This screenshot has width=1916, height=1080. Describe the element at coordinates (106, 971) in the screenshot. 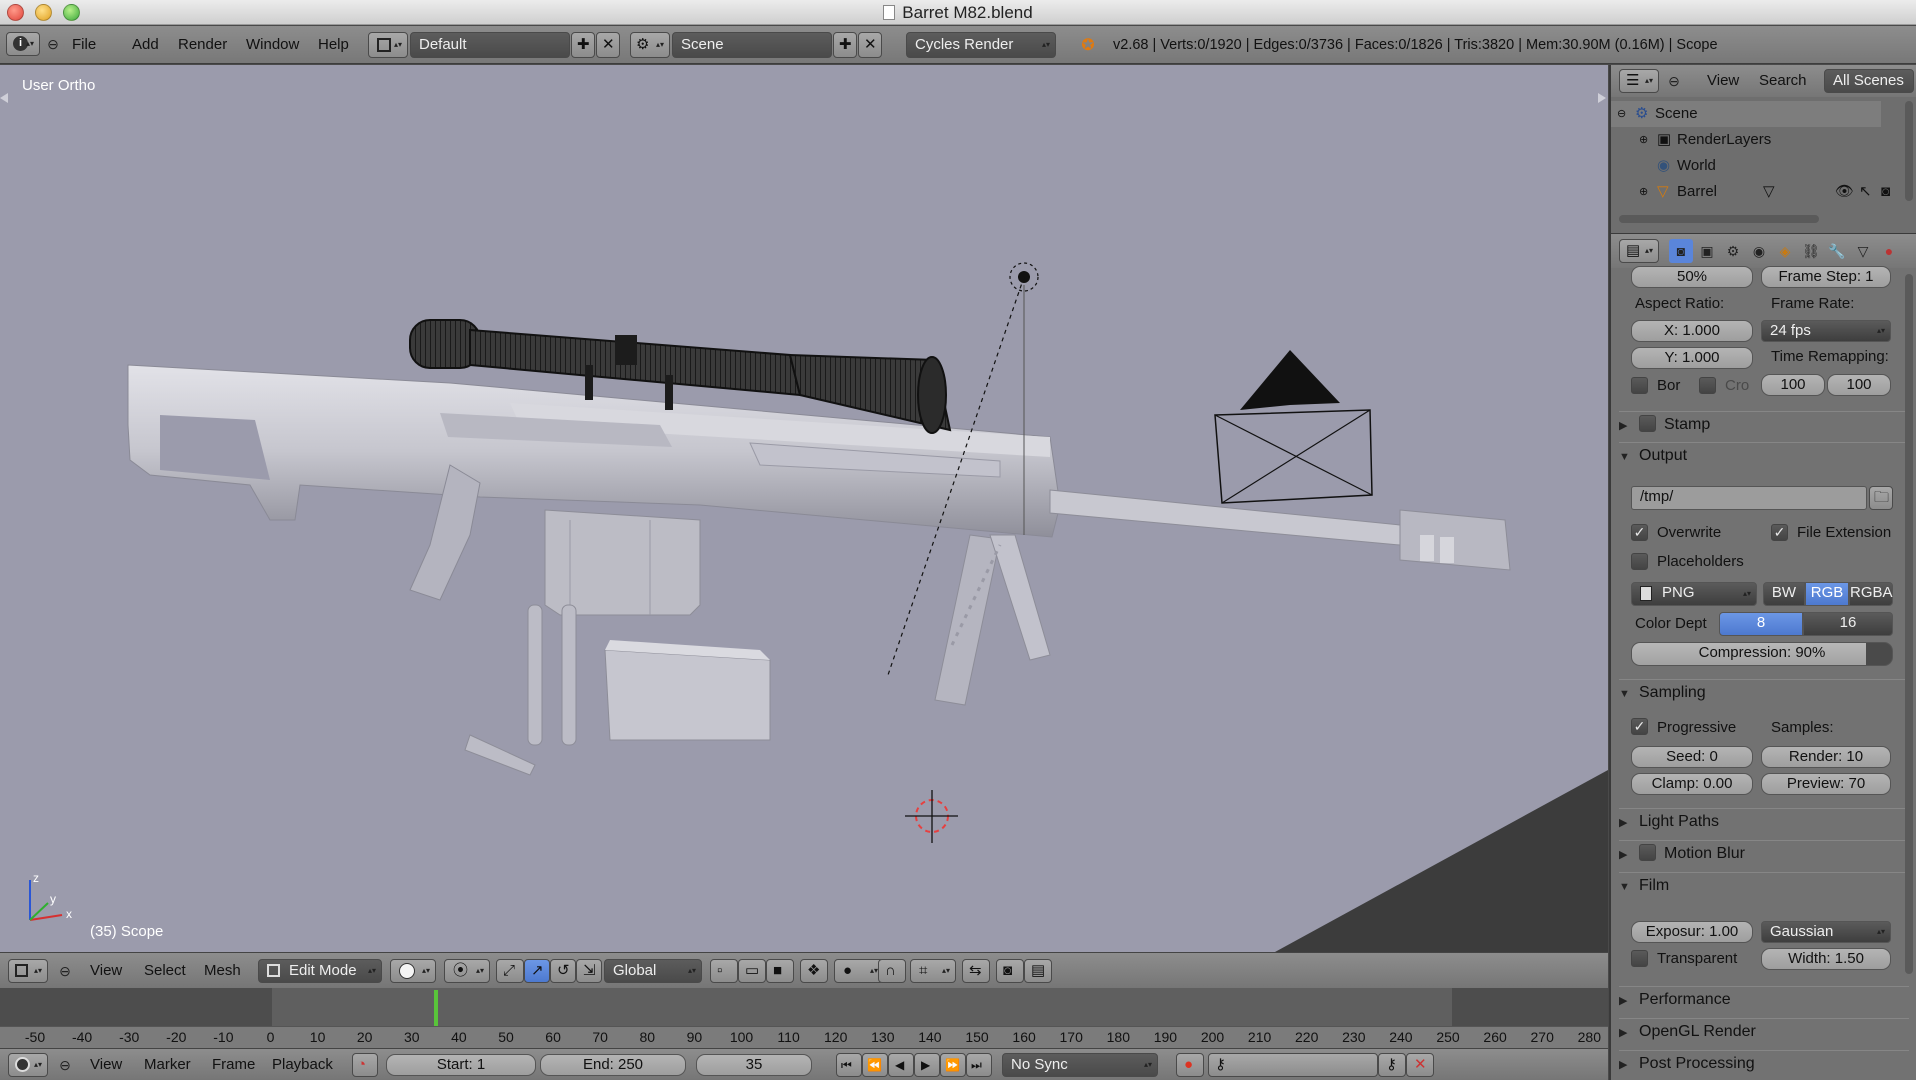

I see `menu-view: View` at that location.